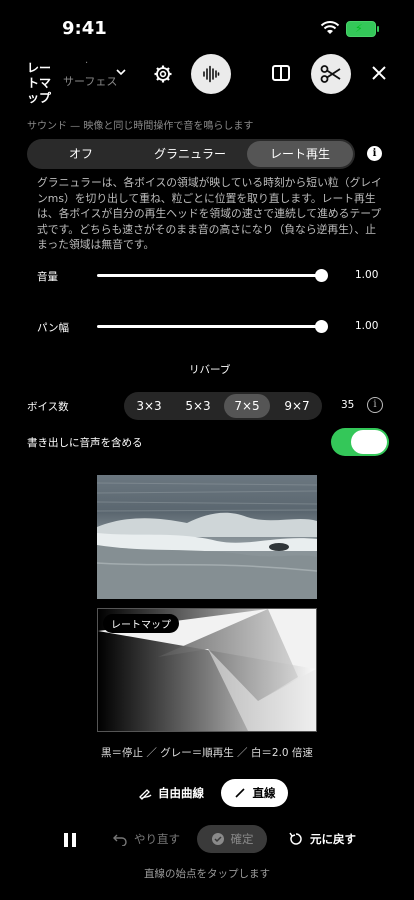 The height and width of the screenshot is (900, 414). What do you see at coordinates (223, 406) in the screenshot?
I see `voices-segmented: 3×3 5×3 7×5 9×7` at bounding box center [223, 406].